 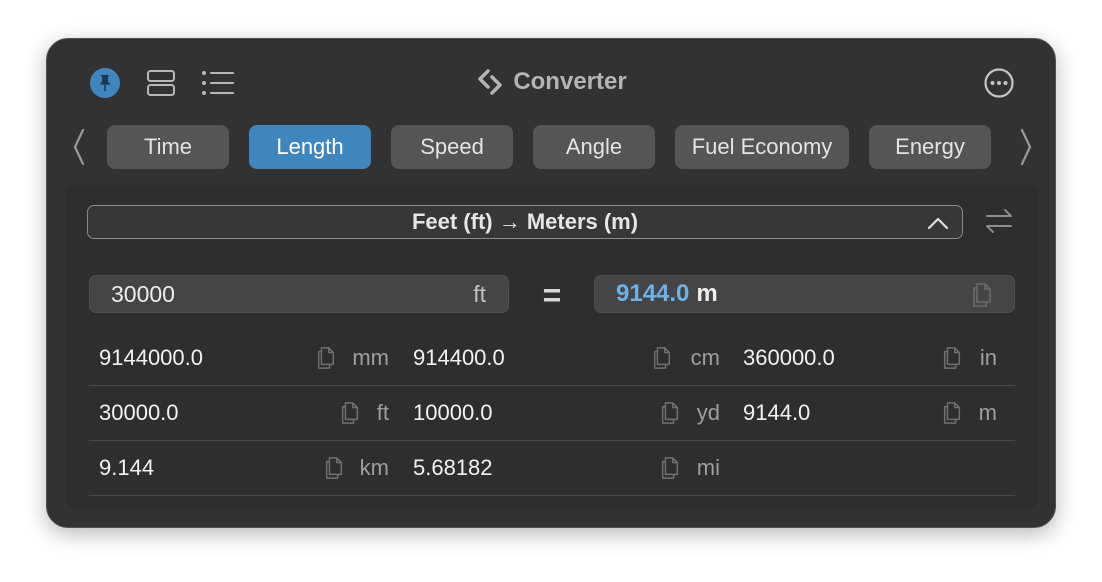 What do you see at coordinates (126, 468) in the screenshot?
I see `result-cell-km-value: 9.144` at bounding box center [126, 468].